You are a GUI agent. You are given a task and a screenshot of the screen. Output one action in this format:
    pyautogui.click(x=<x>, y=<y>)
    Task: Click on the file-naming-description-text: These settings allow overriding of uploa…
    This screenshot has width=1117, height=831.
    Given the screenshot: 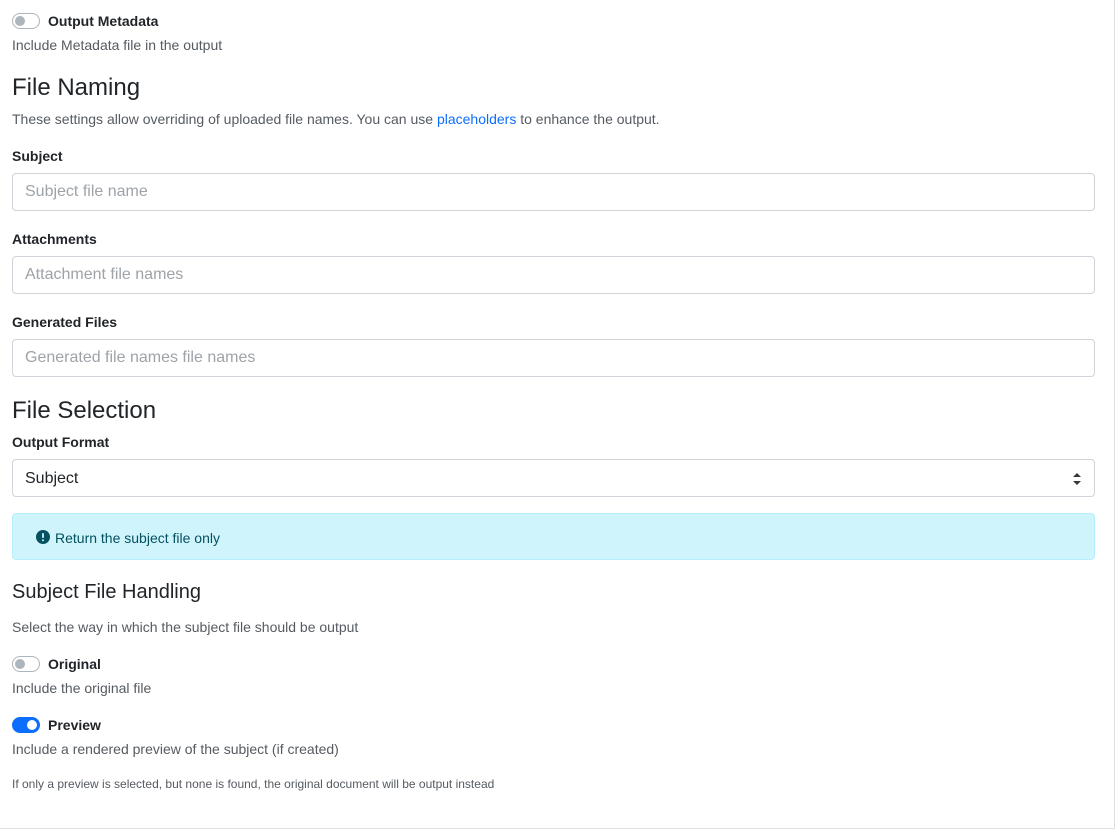 What is the action you would take?
    pyautogui.click(x=224, y=119)
    